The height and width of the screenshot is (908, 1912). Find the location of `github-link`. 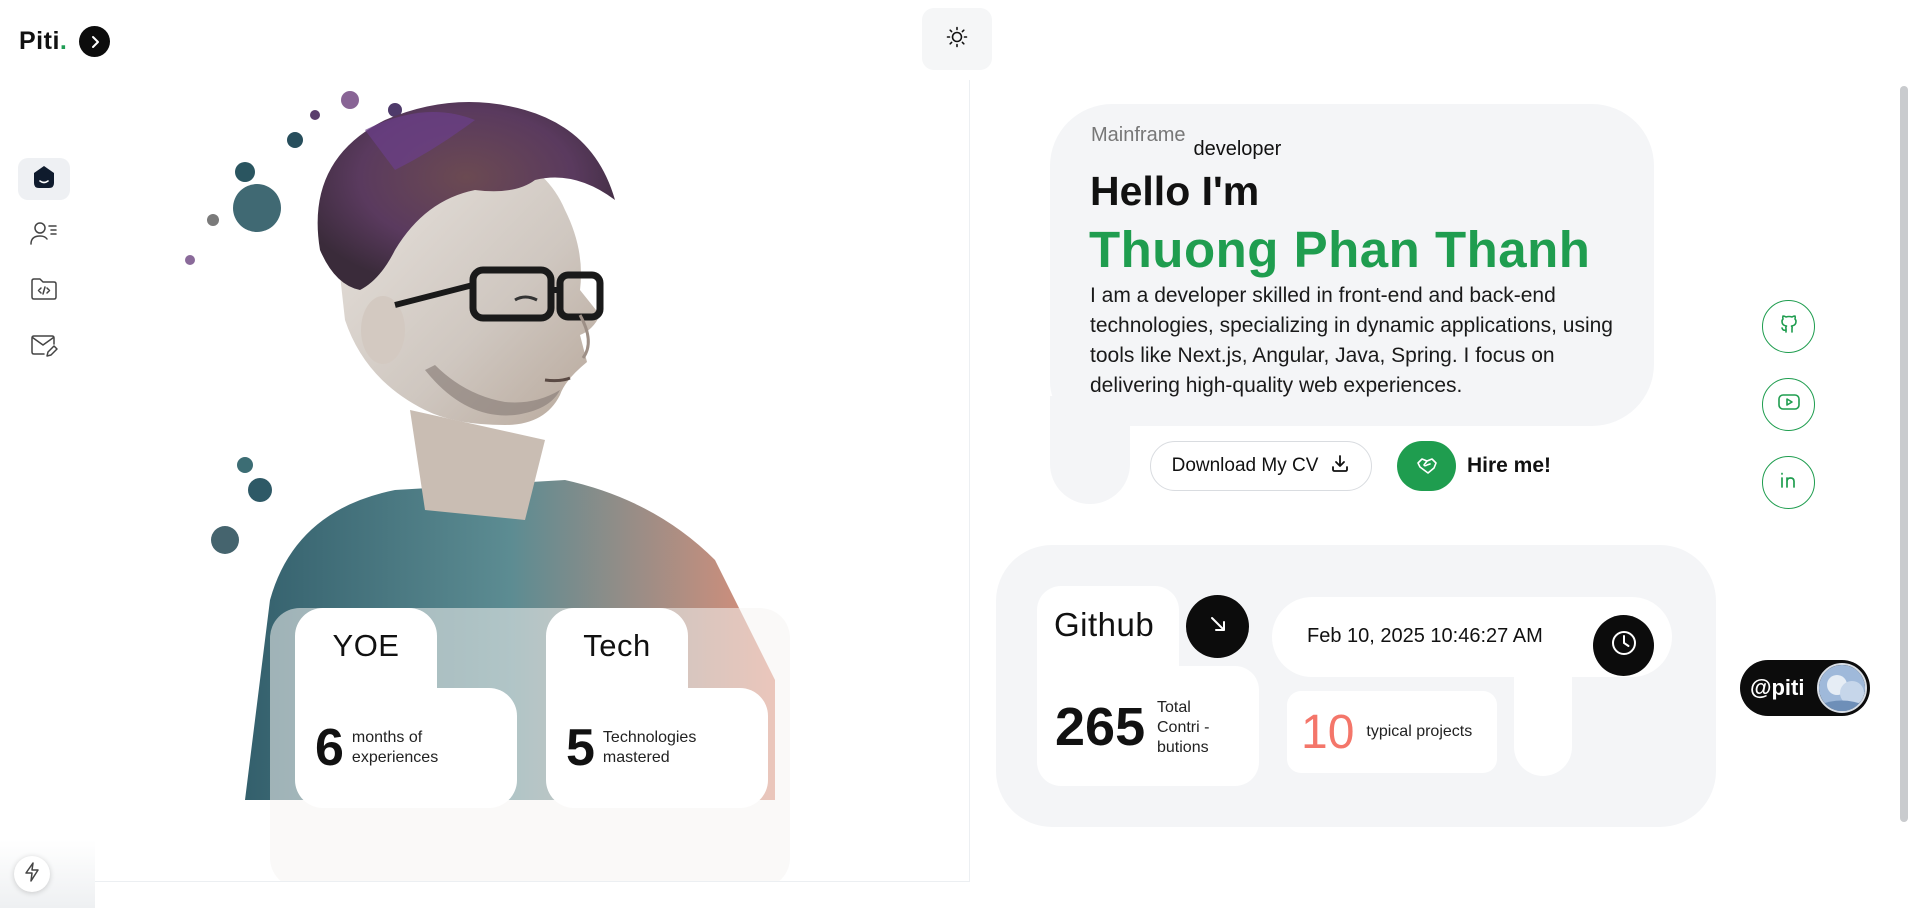

github-link is located at coordinates (1788, 326).